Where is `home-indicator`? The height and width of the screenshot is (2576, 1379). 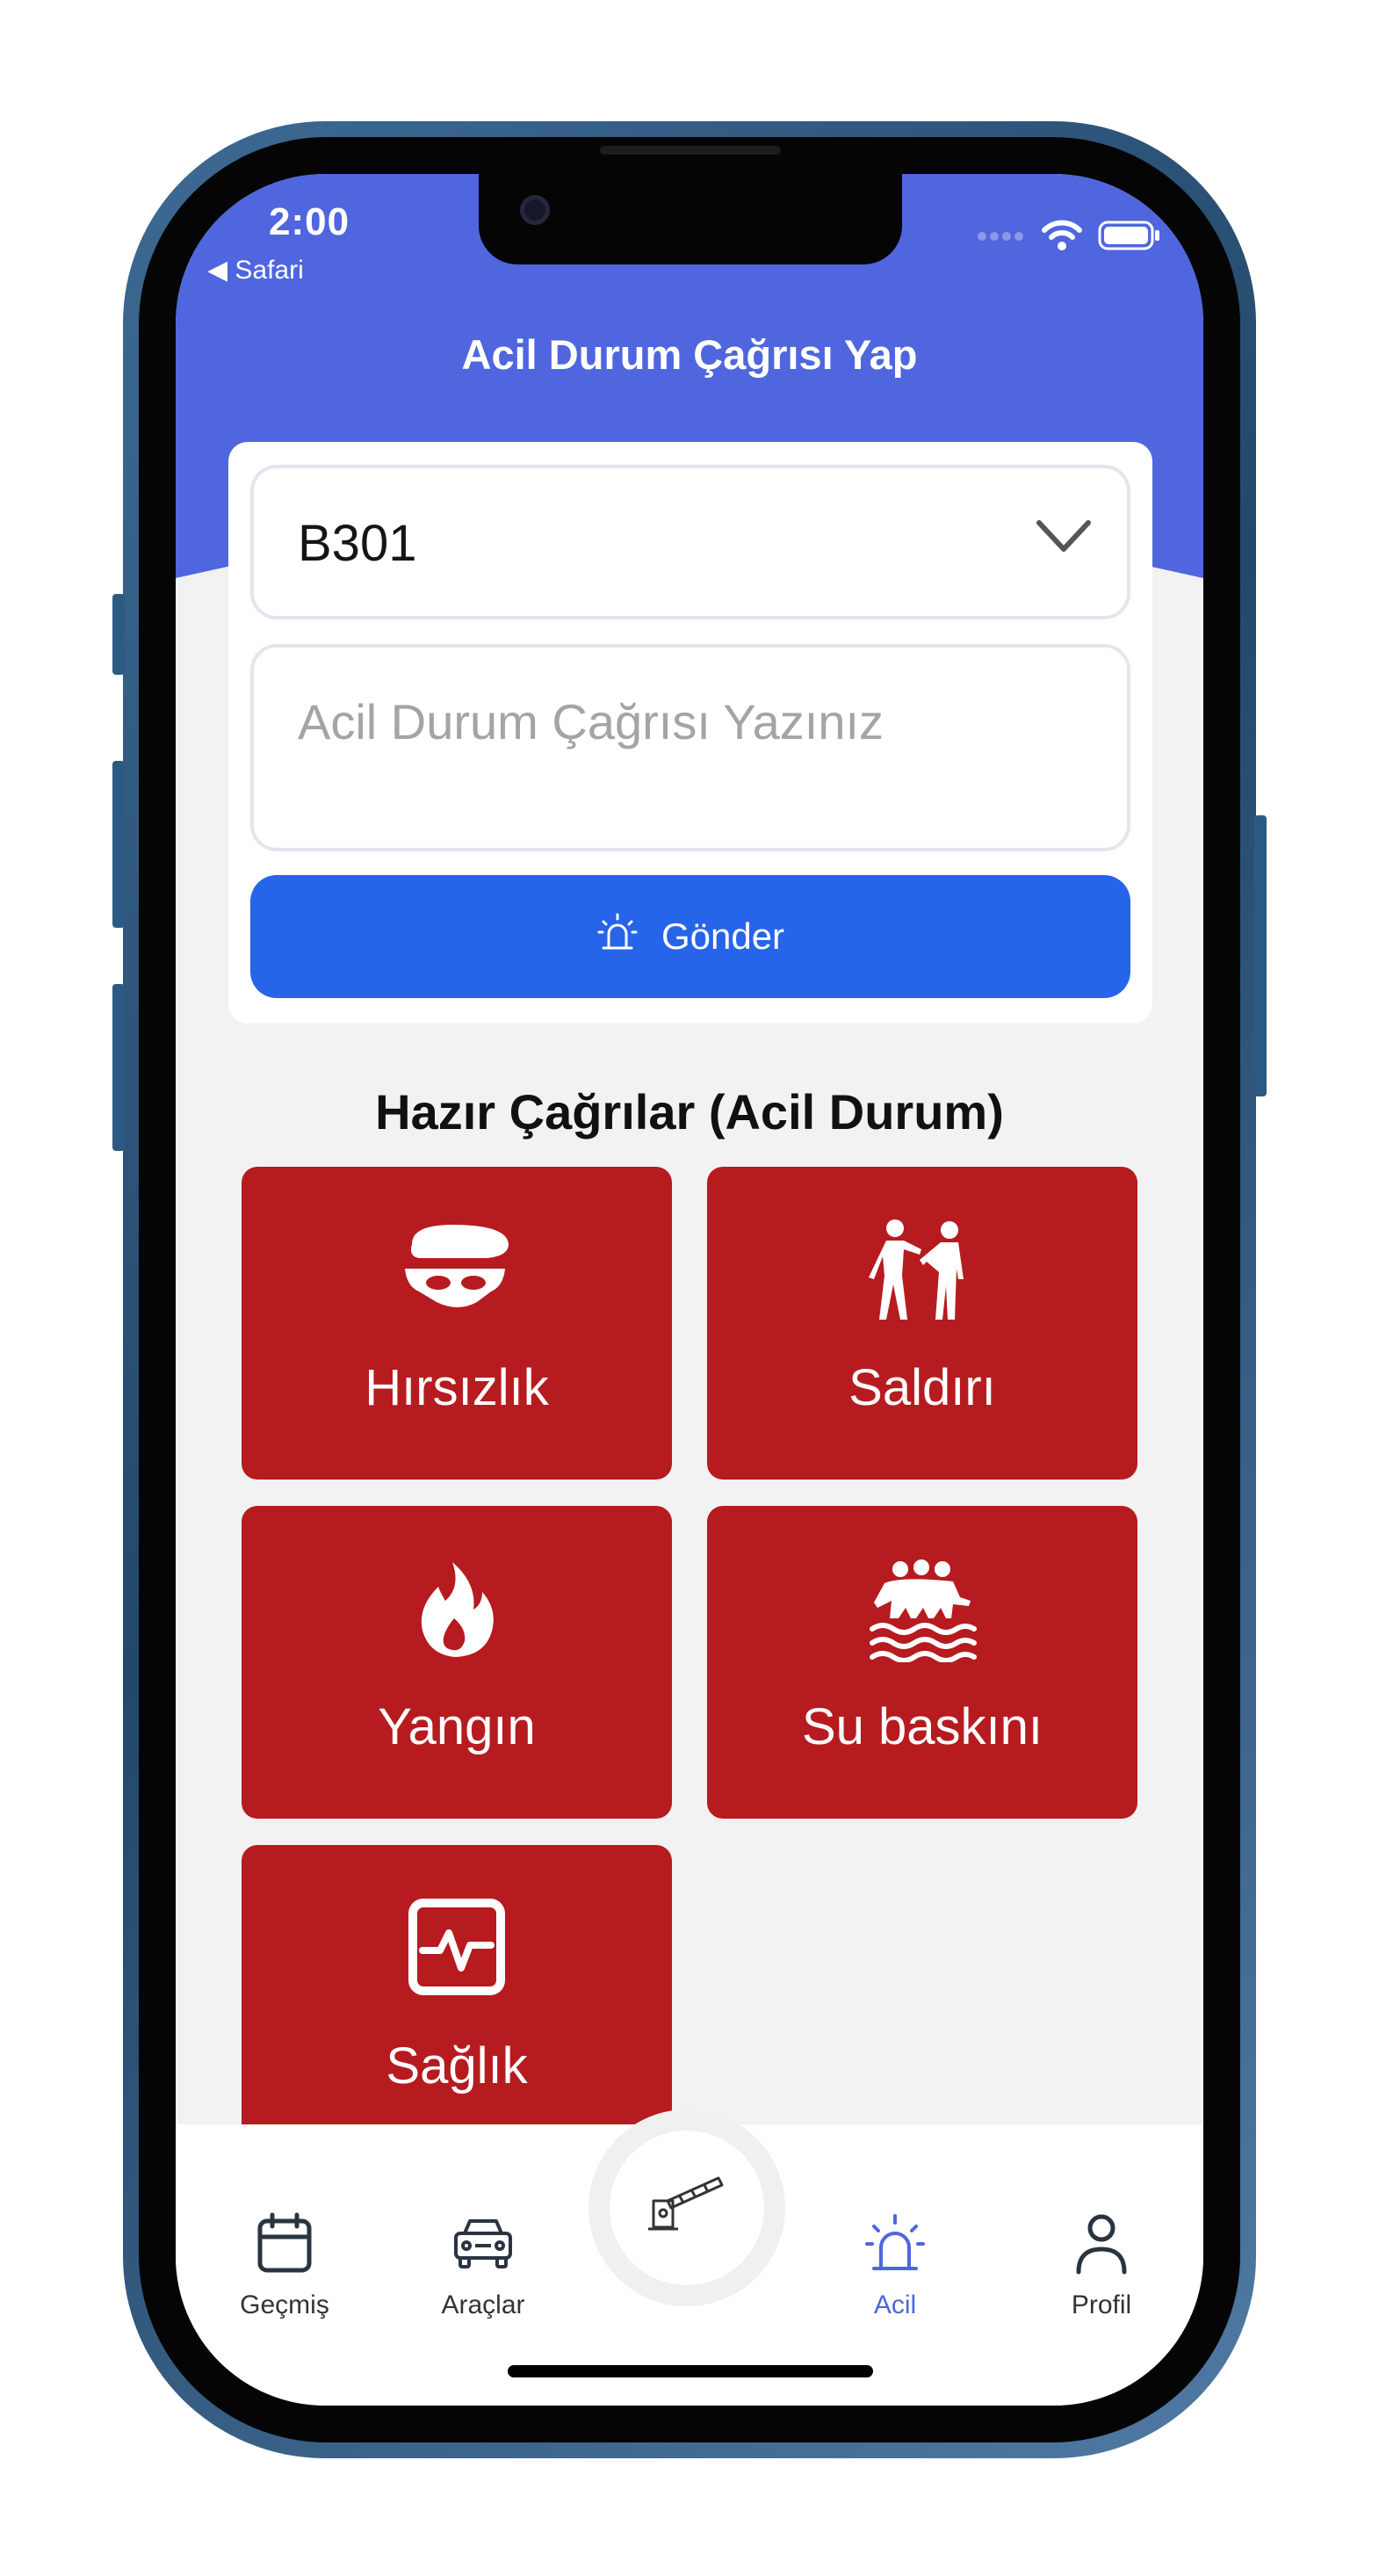 home-indicator is located at coordinates (690, 2371).